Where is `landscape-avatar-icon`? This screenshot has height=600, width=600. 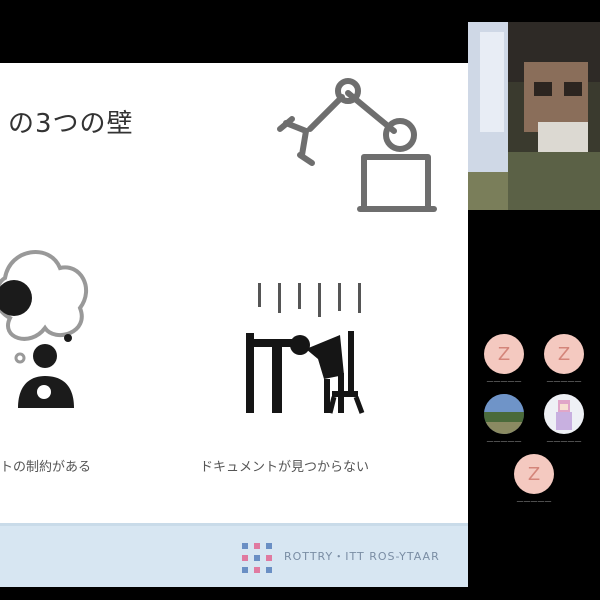
landscape-avatar-icon is located at coordinates (504, 414).